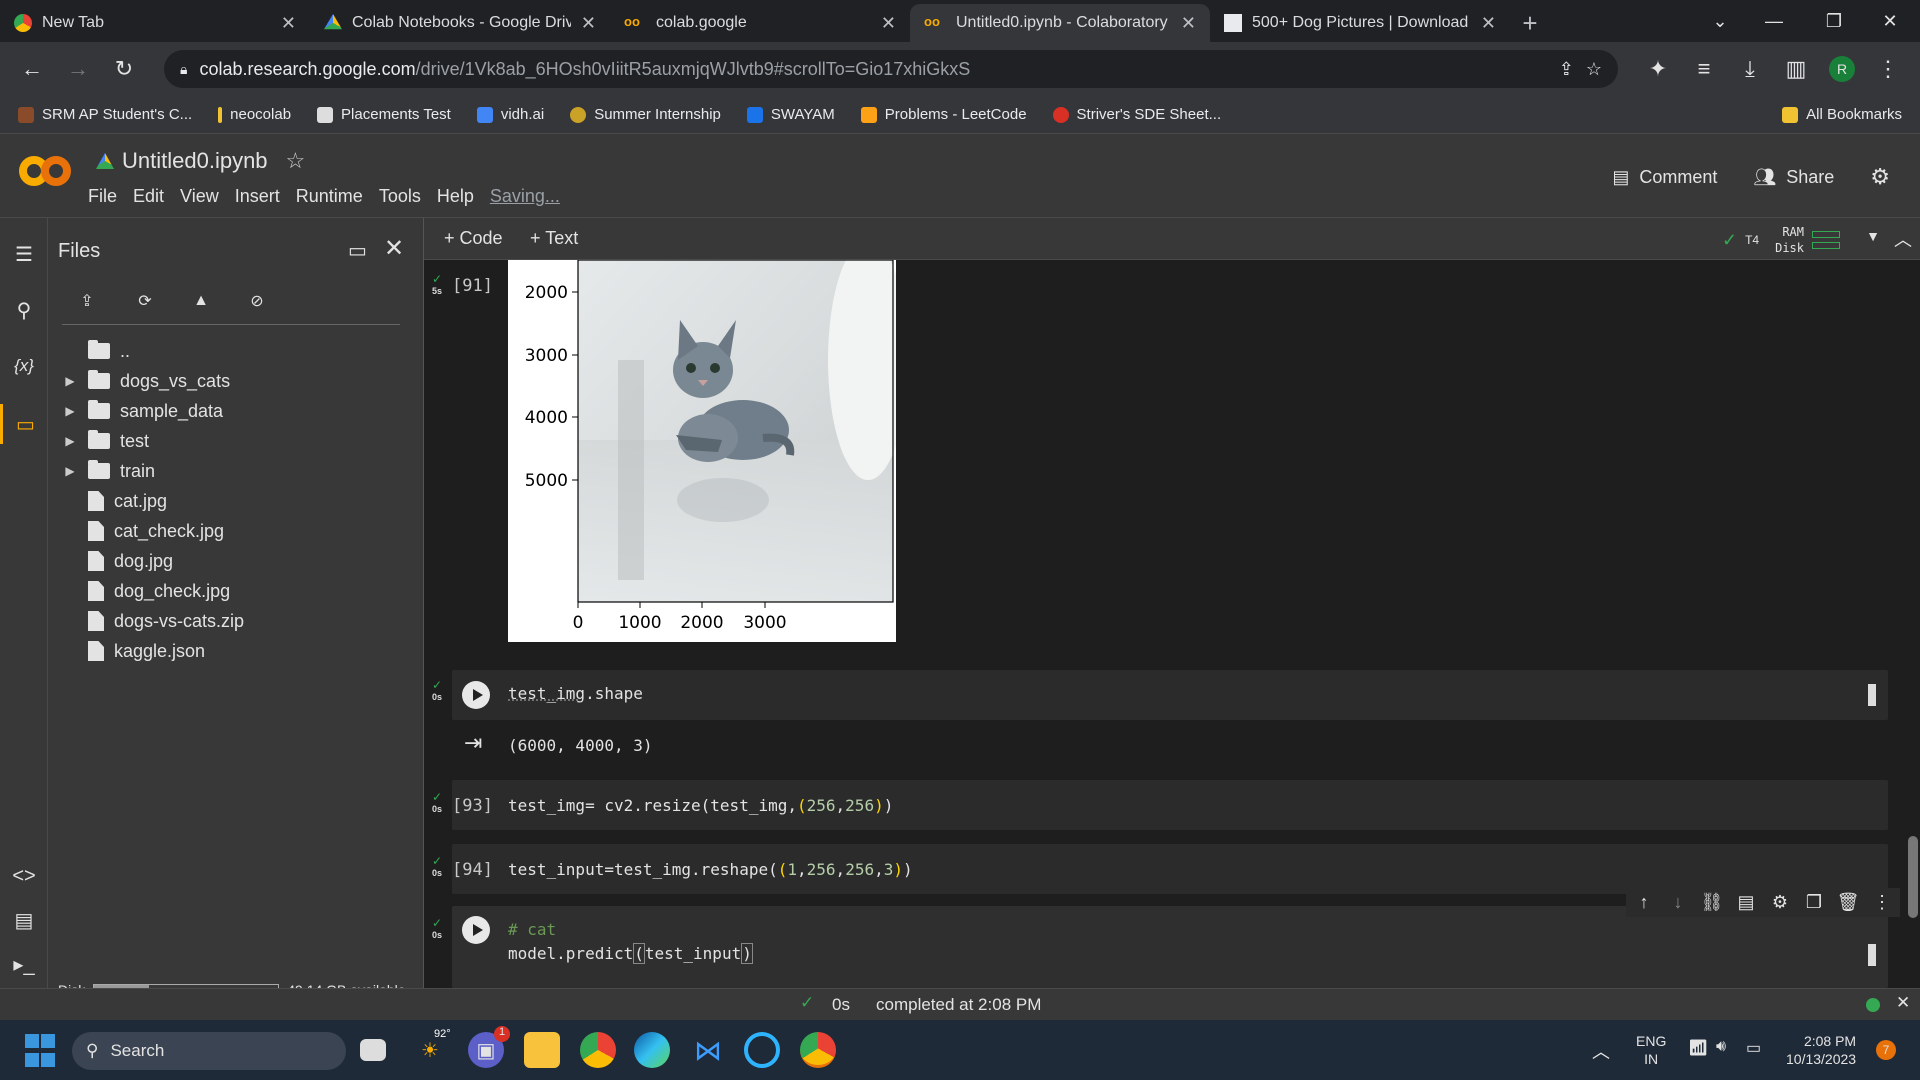 The height and width of the screenshot is (1080, 1920). I want to click on chrome-menu-icon: ⋮, so click(1888, 69).